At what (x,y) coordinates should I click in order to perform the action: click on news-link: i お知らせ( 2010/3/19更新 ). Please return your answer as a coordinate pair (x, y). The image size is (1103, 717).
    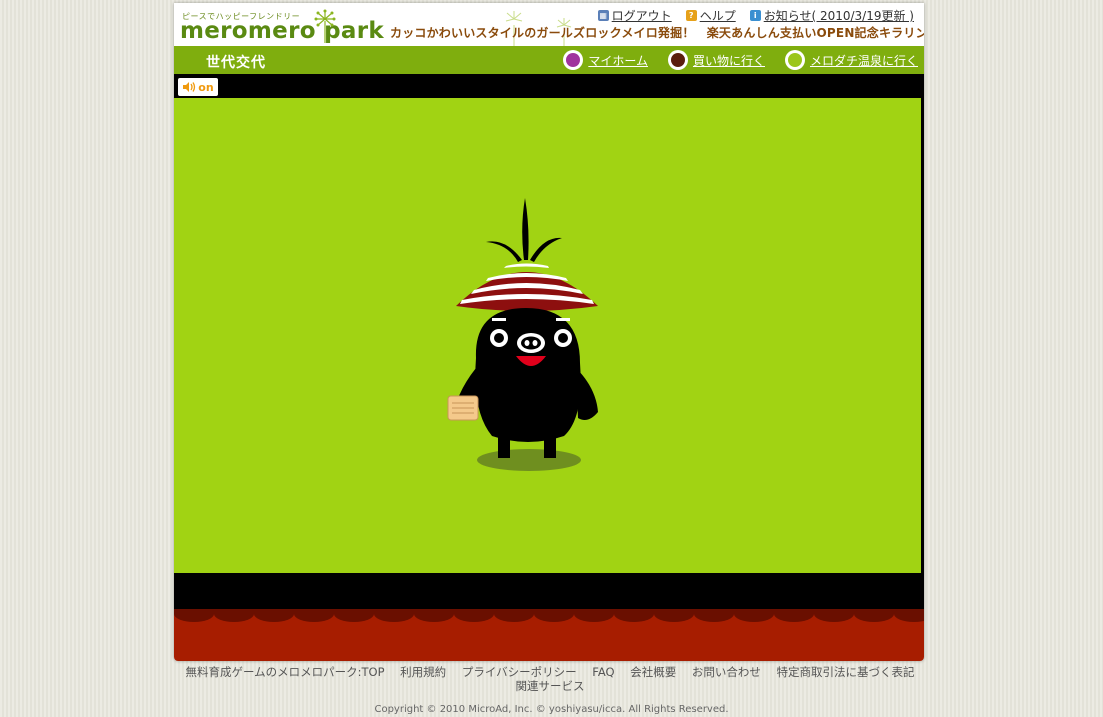
    Looking at the image, I should click on (831, 15).